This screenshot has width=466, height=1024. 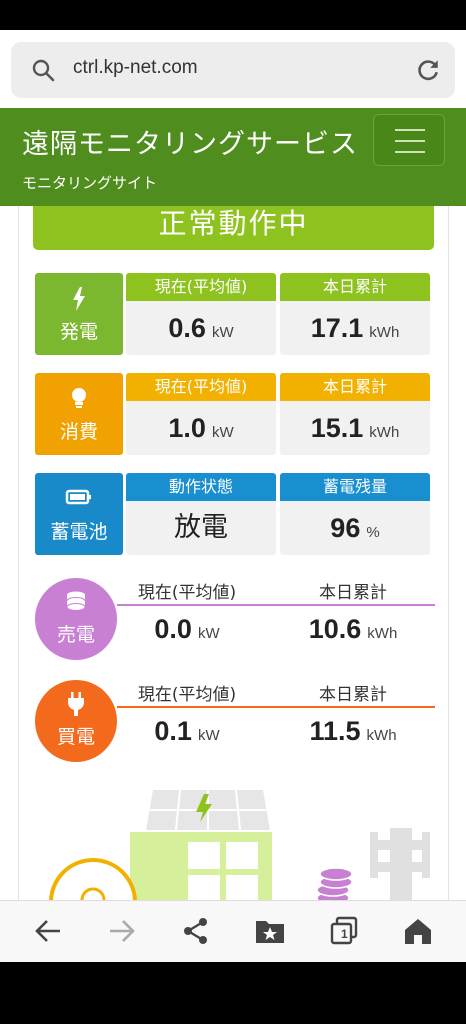 I want to click on generation-total-head: 本日累計, so click(x=355, y=287).